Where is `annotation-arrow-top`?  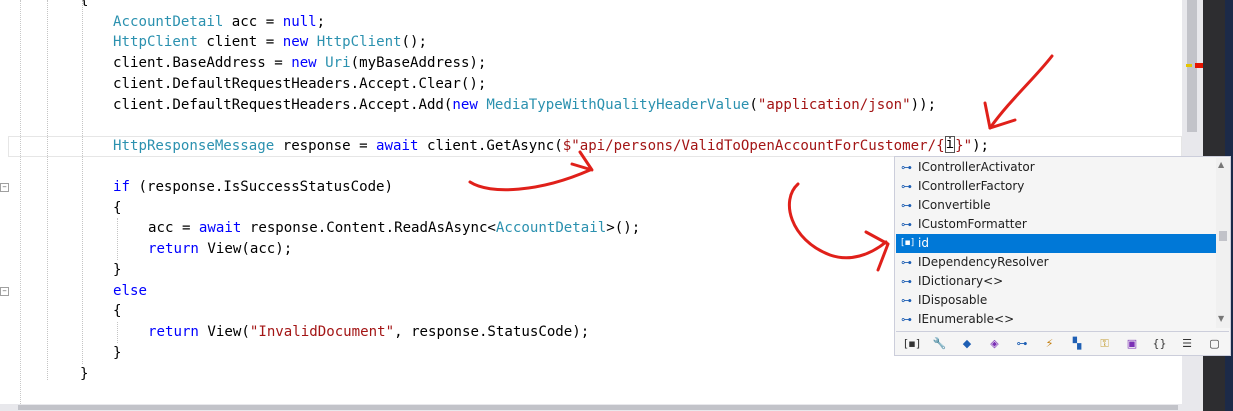 annotation-arrow-top is located at coordinates (1021, 92).